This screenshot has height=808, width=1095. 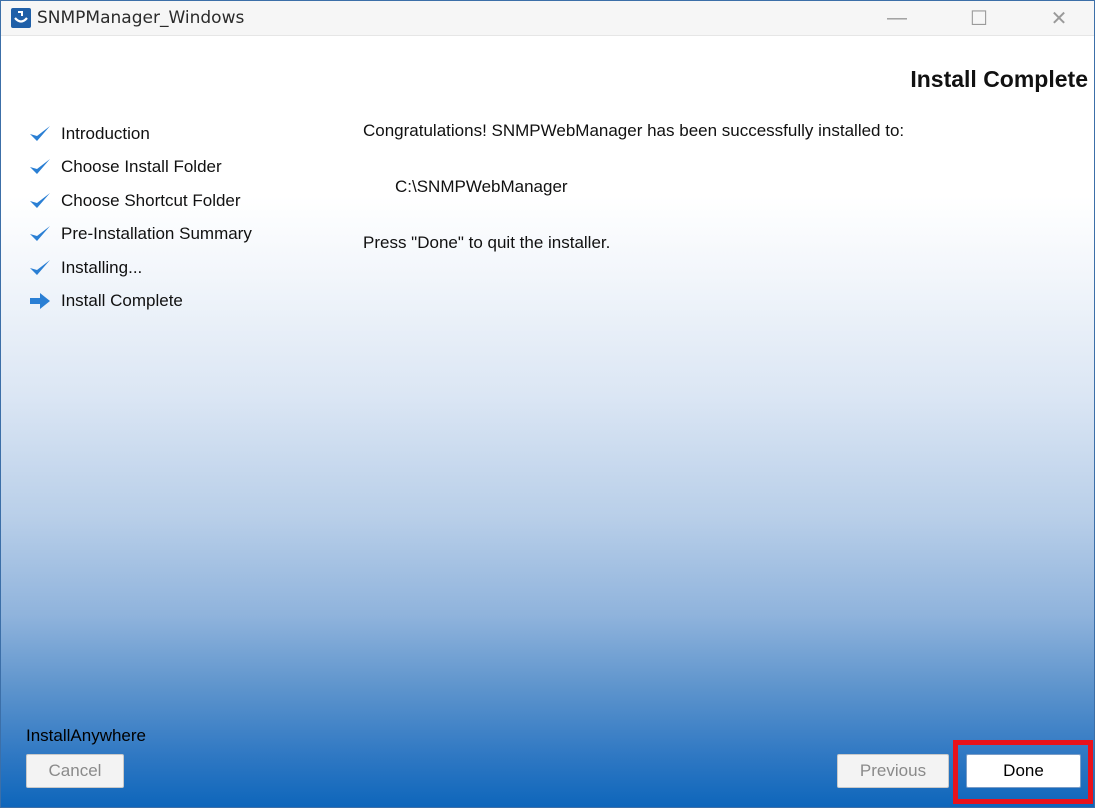 What do you see at coordinates (487, 242) in the screenshot?
I see `instruction-text: Press "Done" to quit the installer.` at bounding box center [487, 242].